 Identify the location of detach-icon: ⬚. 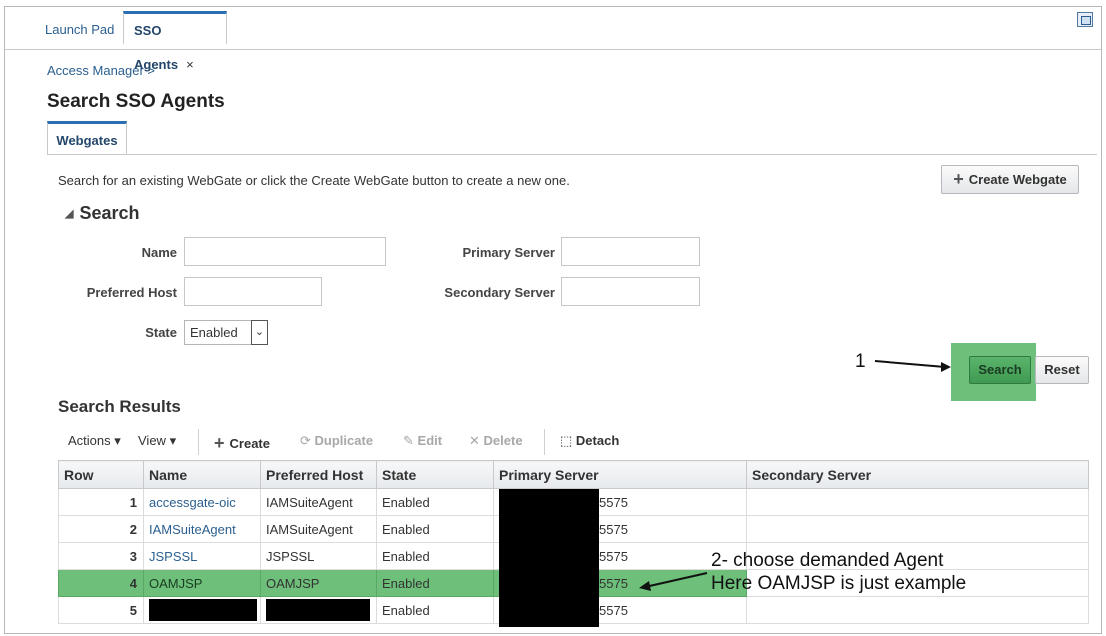
(566, 440).